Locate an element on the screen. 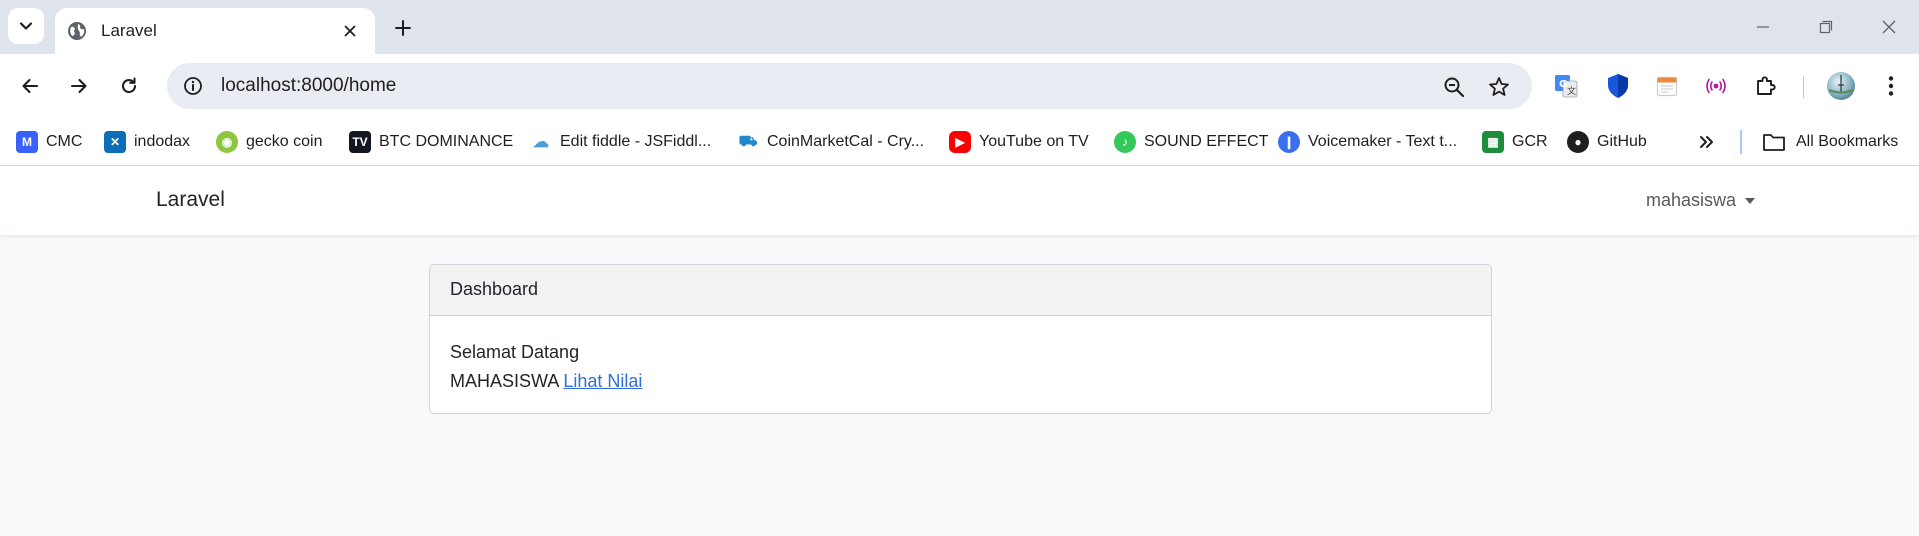 The height and width of the screenshot is (536, 1919). bookmark-gcr: ▦ GCR is located at coordinates (1515, 142).